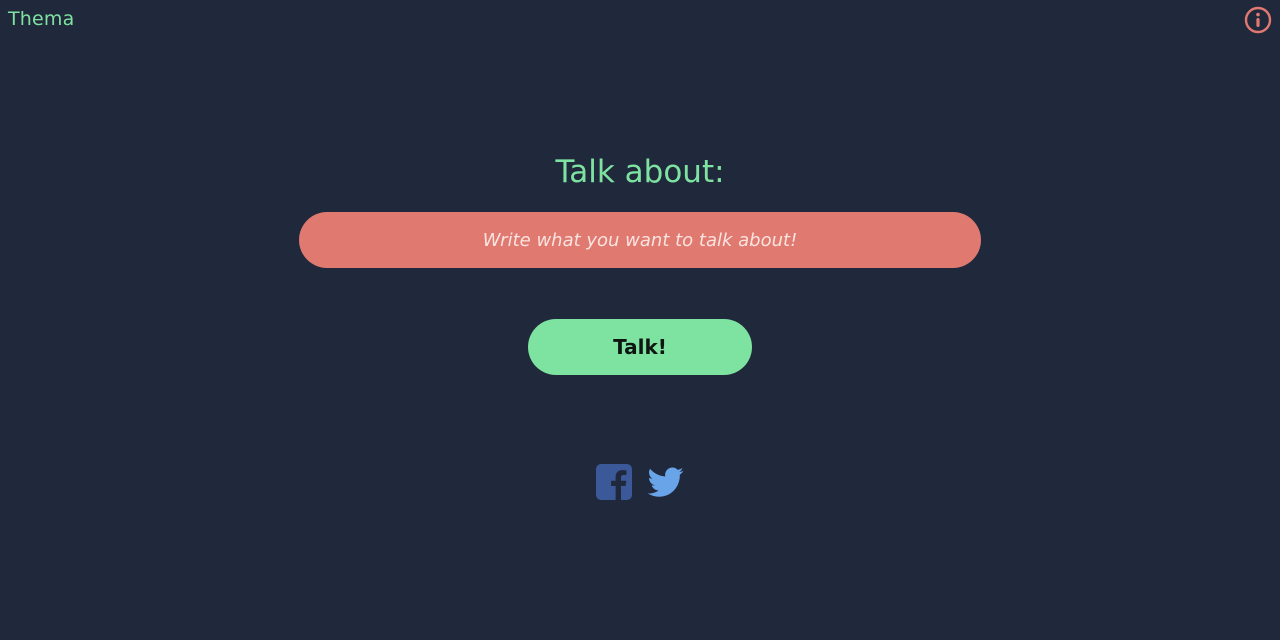 The height and width of the screenshot is (640, 1280). Describe the element at coordinates (640, 172) in the screenshot. I see `page-heading: Talk about:` at that location.